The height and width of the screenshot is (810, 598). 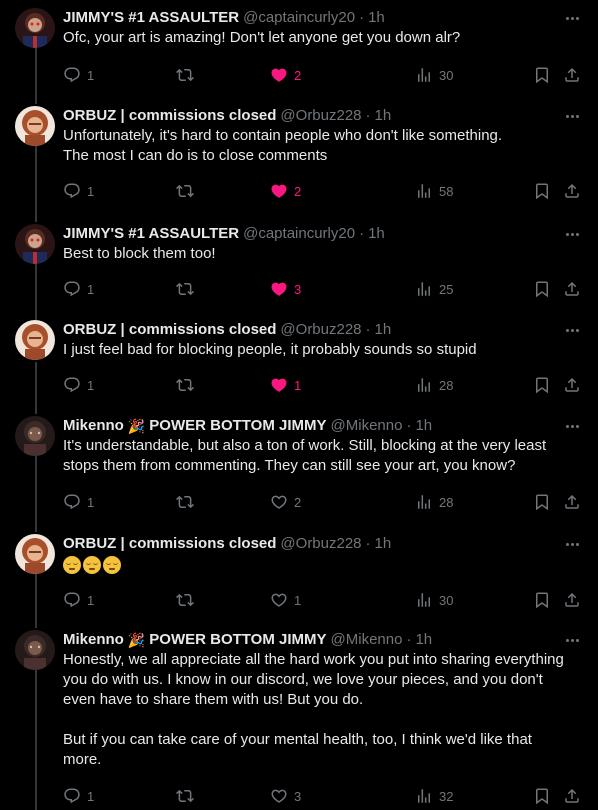 What do you see at coordinates (36, 292) in the screenshot?
I see `thread-connector` at bounding box center [36, 292].